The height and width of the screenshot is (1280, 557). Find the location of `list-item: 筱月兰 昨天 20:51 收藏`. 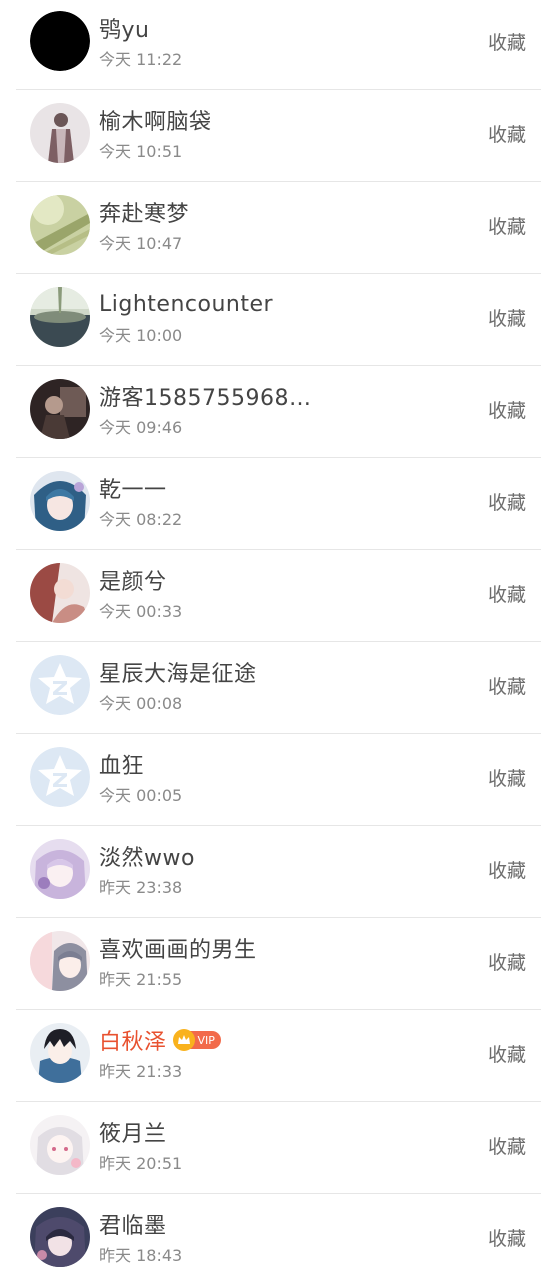

list-item: 筱月兰 昨天 20:51 收藏 is located at coordinates (278, 1148).